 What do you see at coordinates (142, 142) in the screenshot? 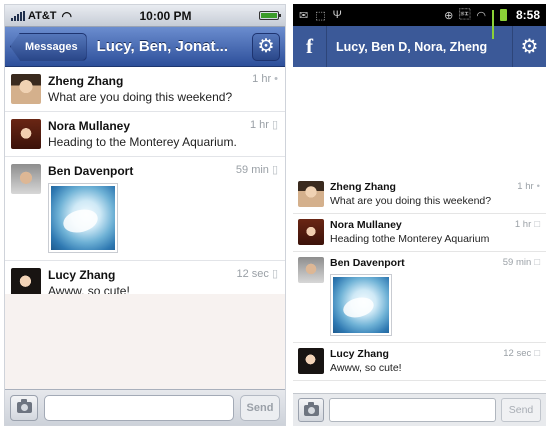
I see `message-text: Heading to the Monterey Aquarium.` at bounding box center [142, 142].